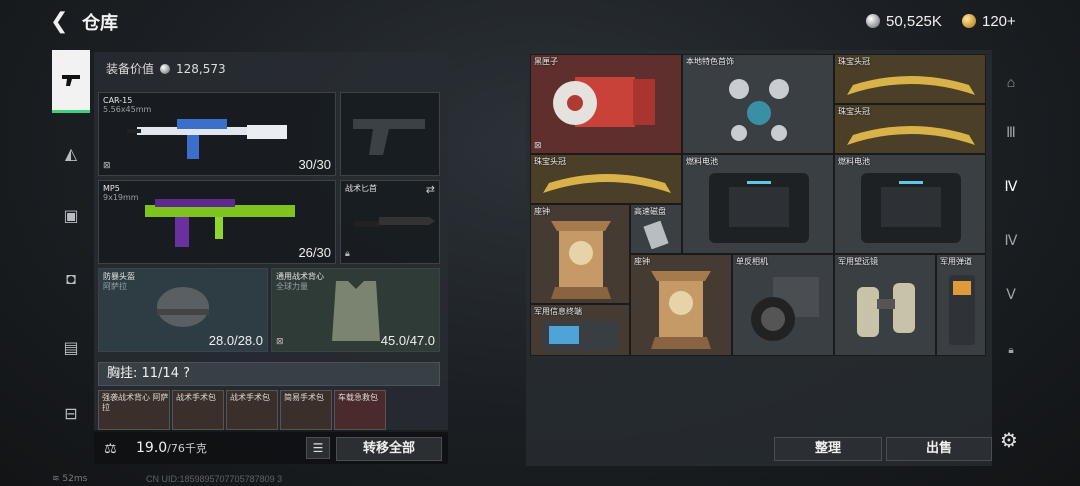 The width and height of the screenshot is (1080, 486). I want to click on weight-display: 19.0/76千克, so click(171, 448).